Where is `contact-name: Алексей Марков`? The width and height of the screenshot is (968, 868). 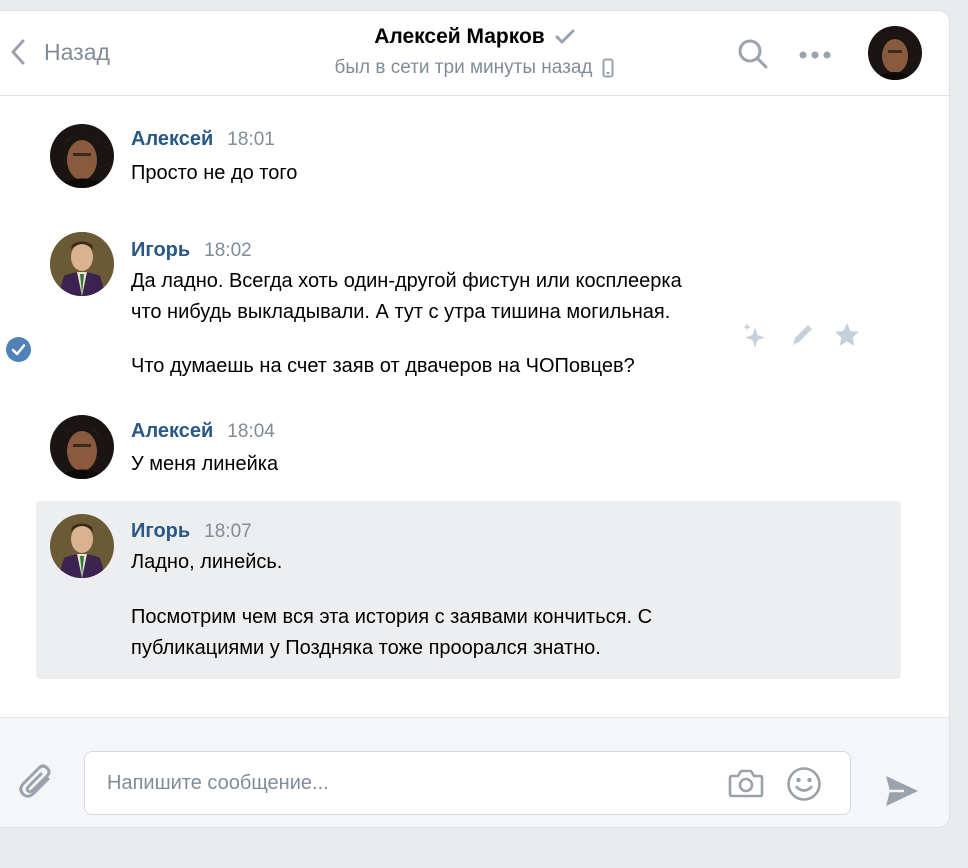
contact-name: Алексей Марков is located at coordinates (459, 36).